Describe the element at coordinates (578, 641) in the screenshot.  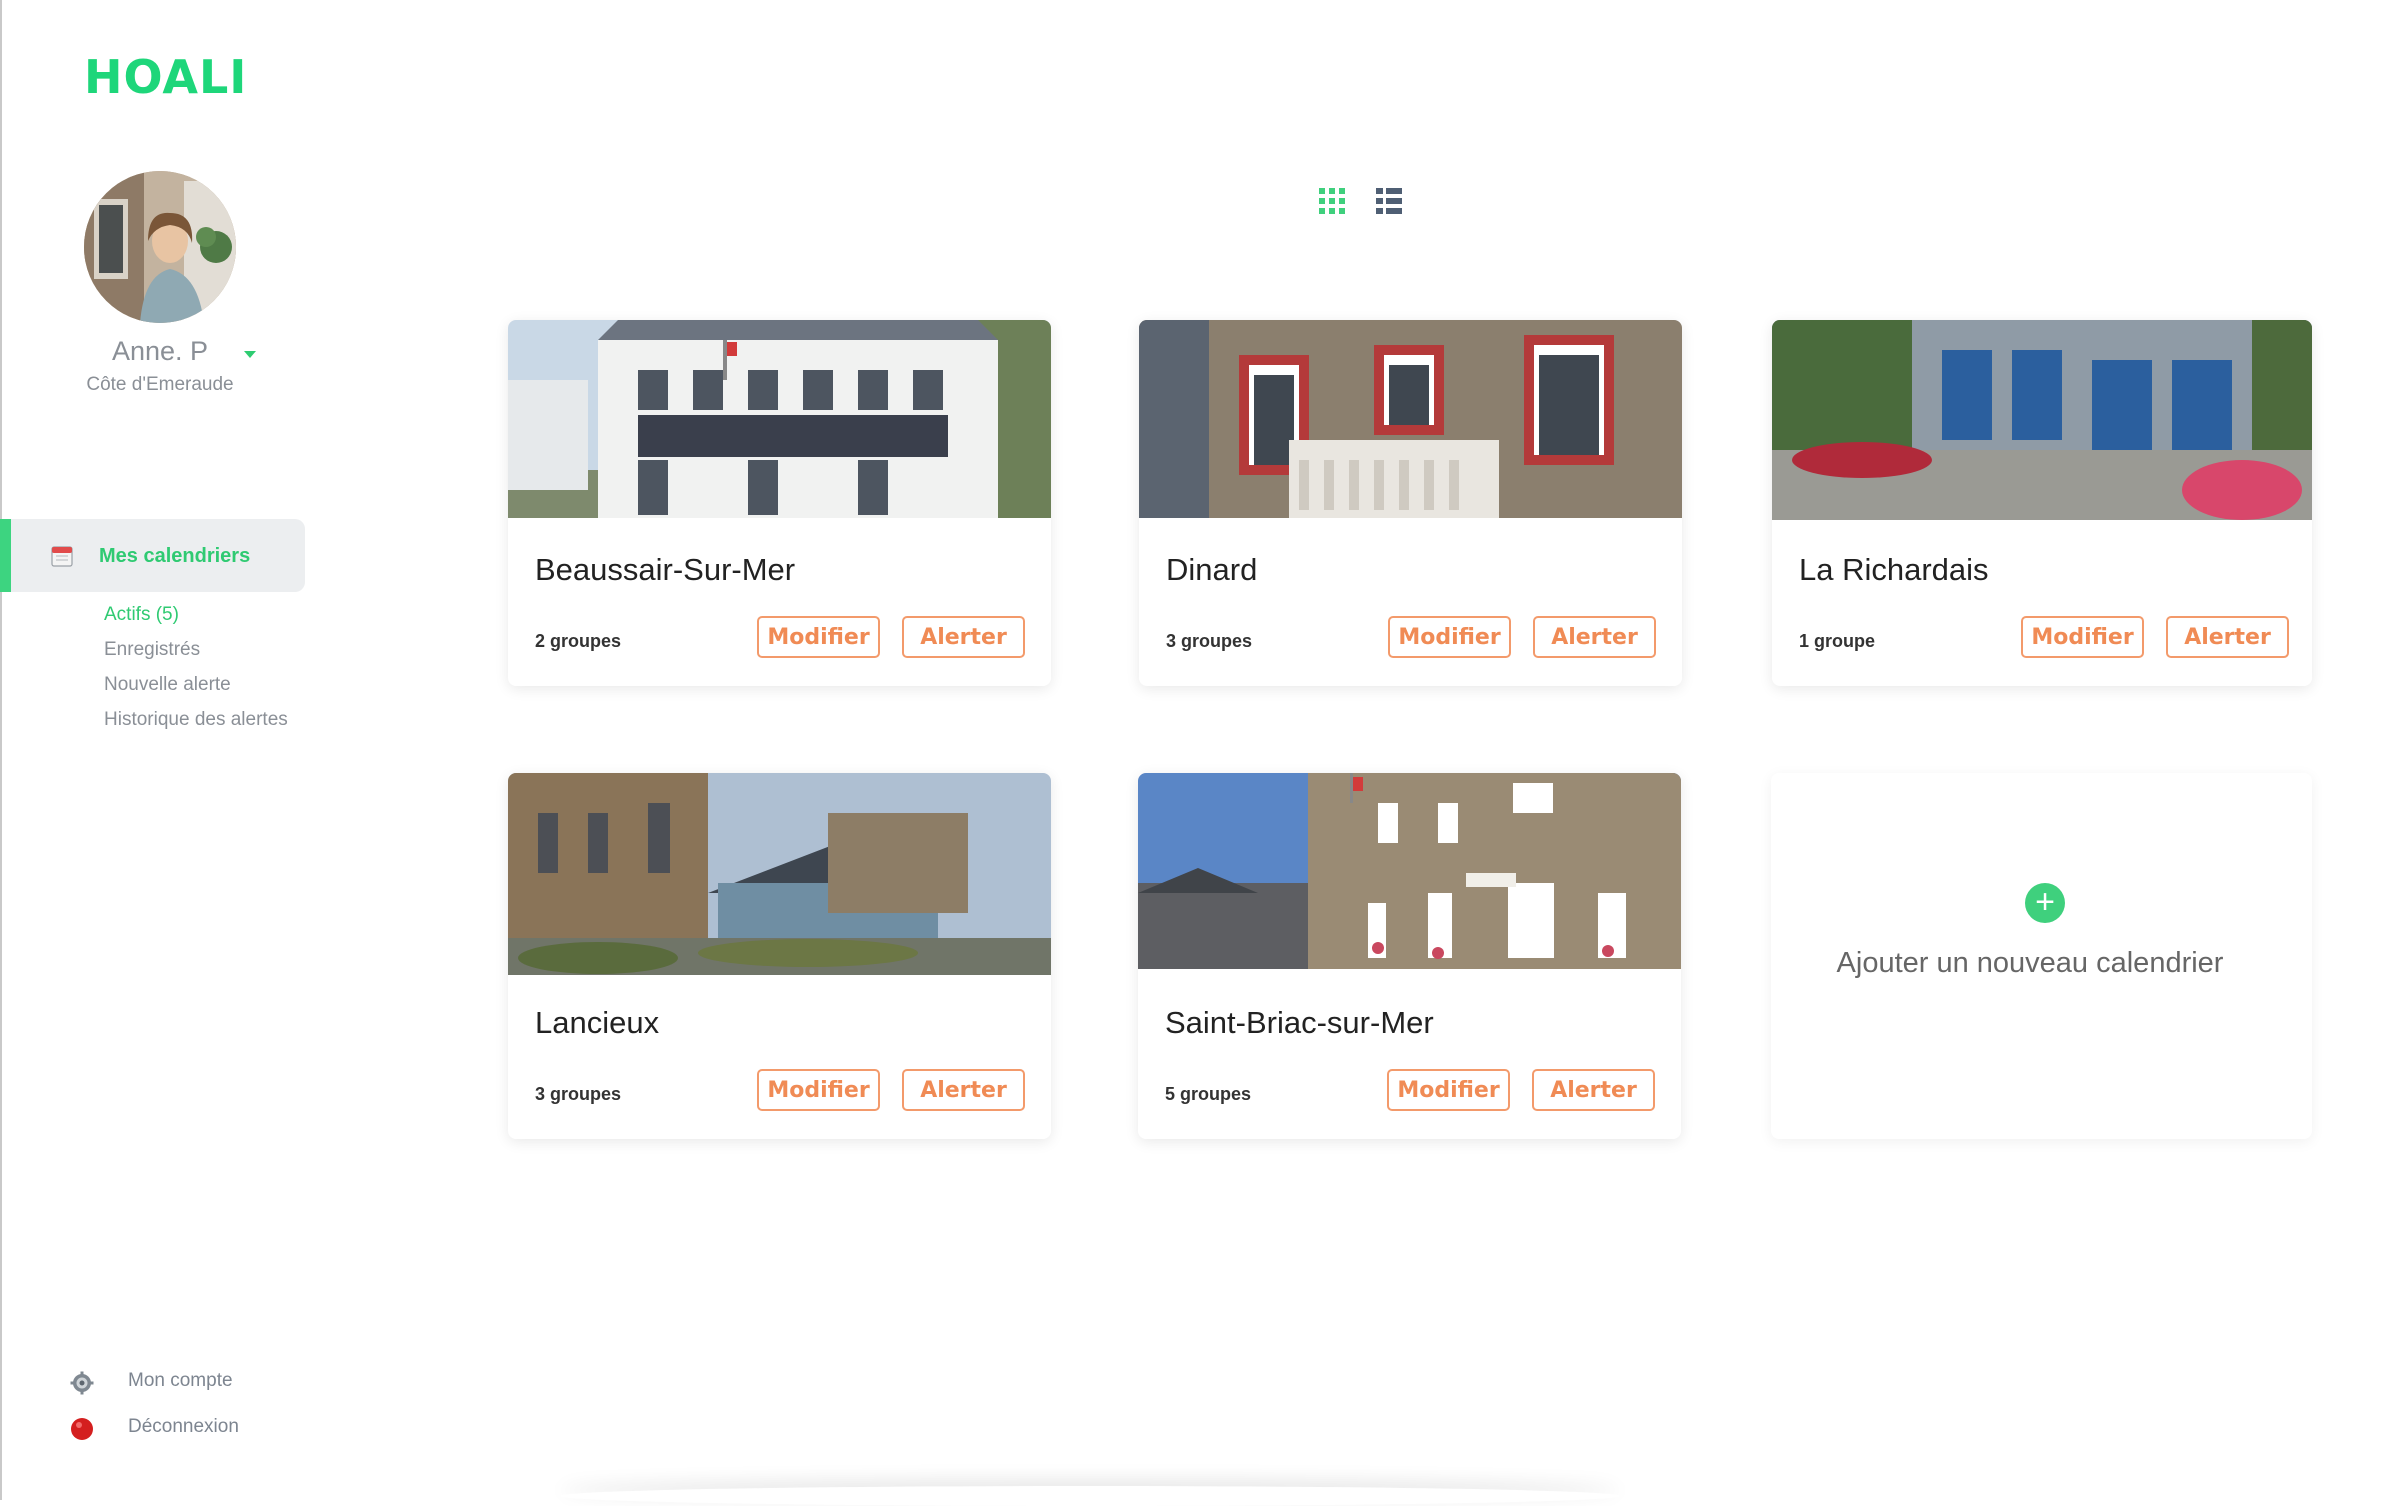
I see `card-groups-count: 2 groupes` at that location.